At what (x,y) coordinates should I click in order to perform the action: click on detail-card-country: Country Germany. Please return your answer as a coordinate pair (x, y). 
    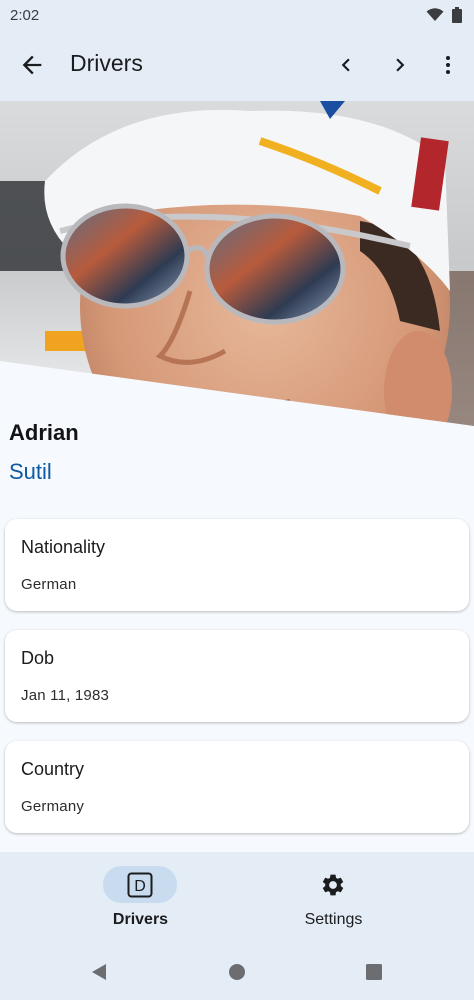
    Looking at the image, I should click on (237, 787).